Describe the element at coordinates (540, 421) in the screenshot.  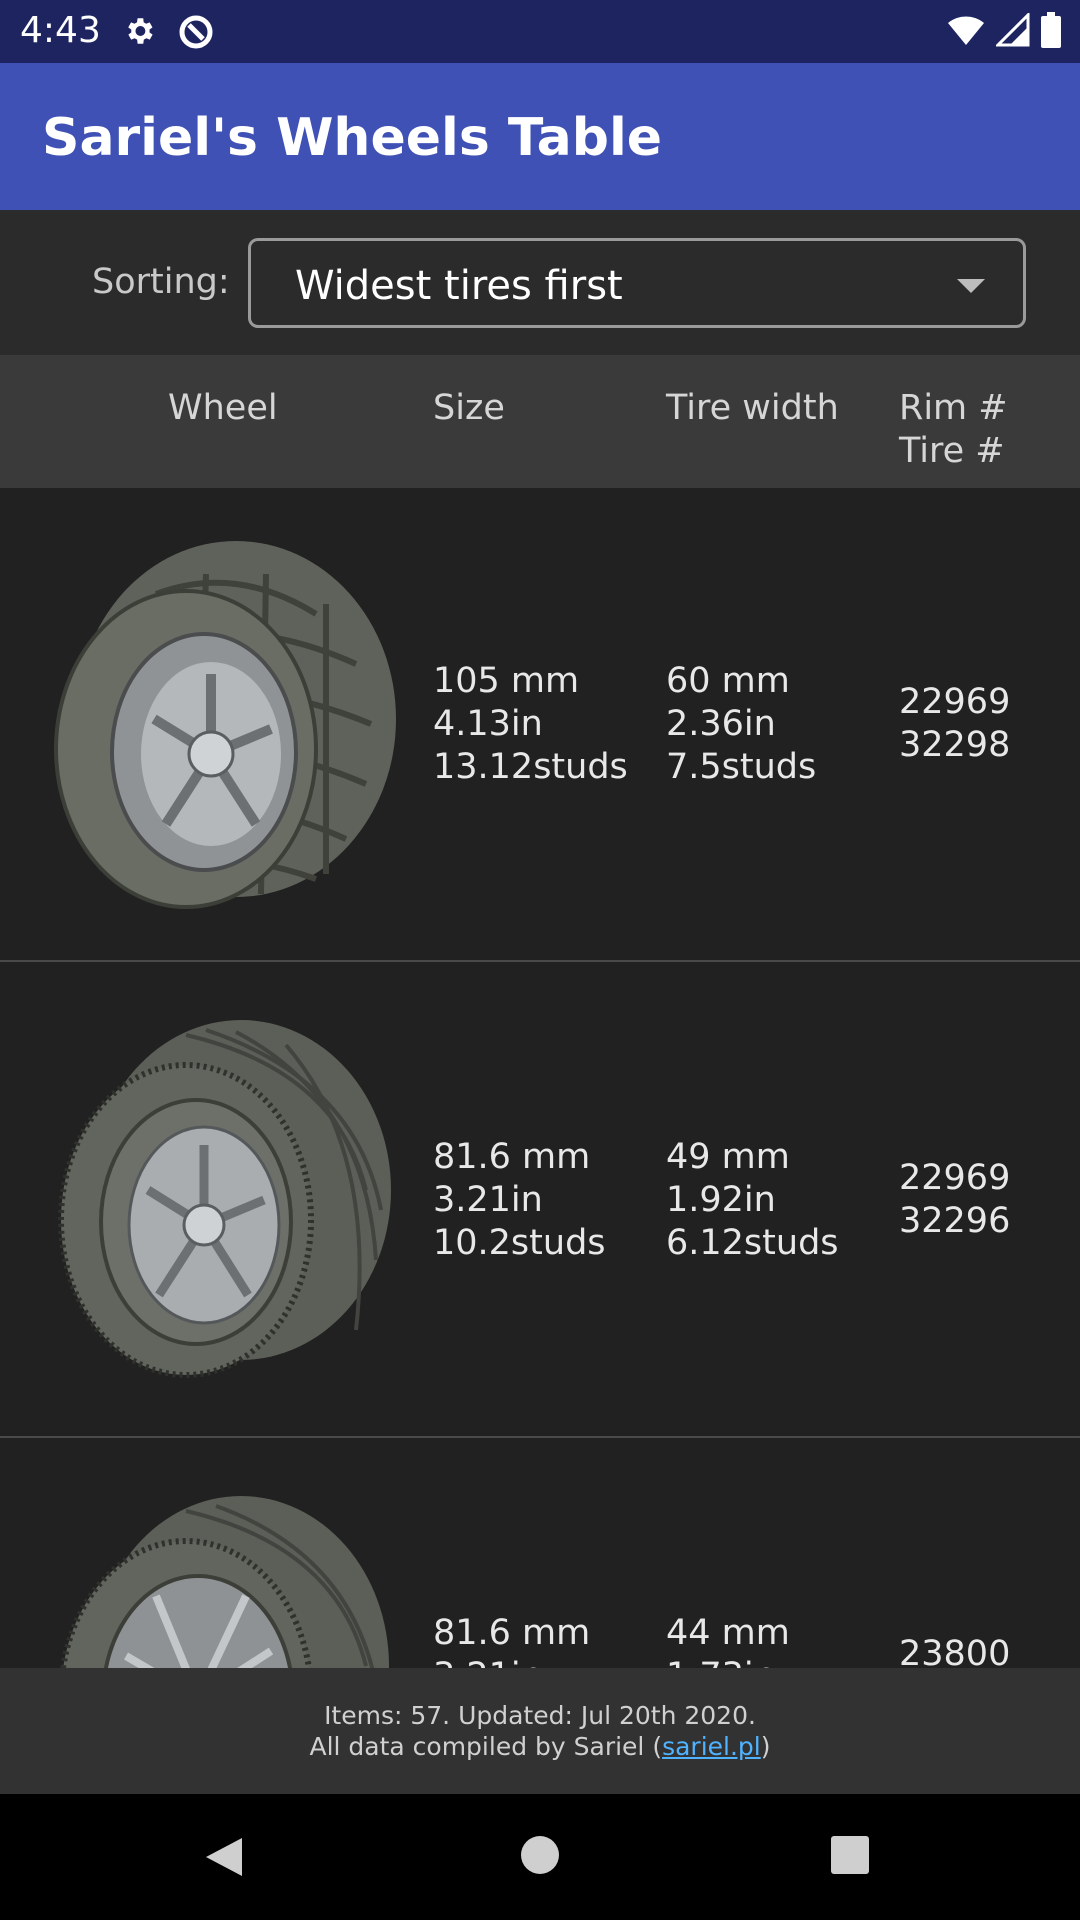
I see `table-header: Wheel Size Tire width Rim # Tire #` at that location.